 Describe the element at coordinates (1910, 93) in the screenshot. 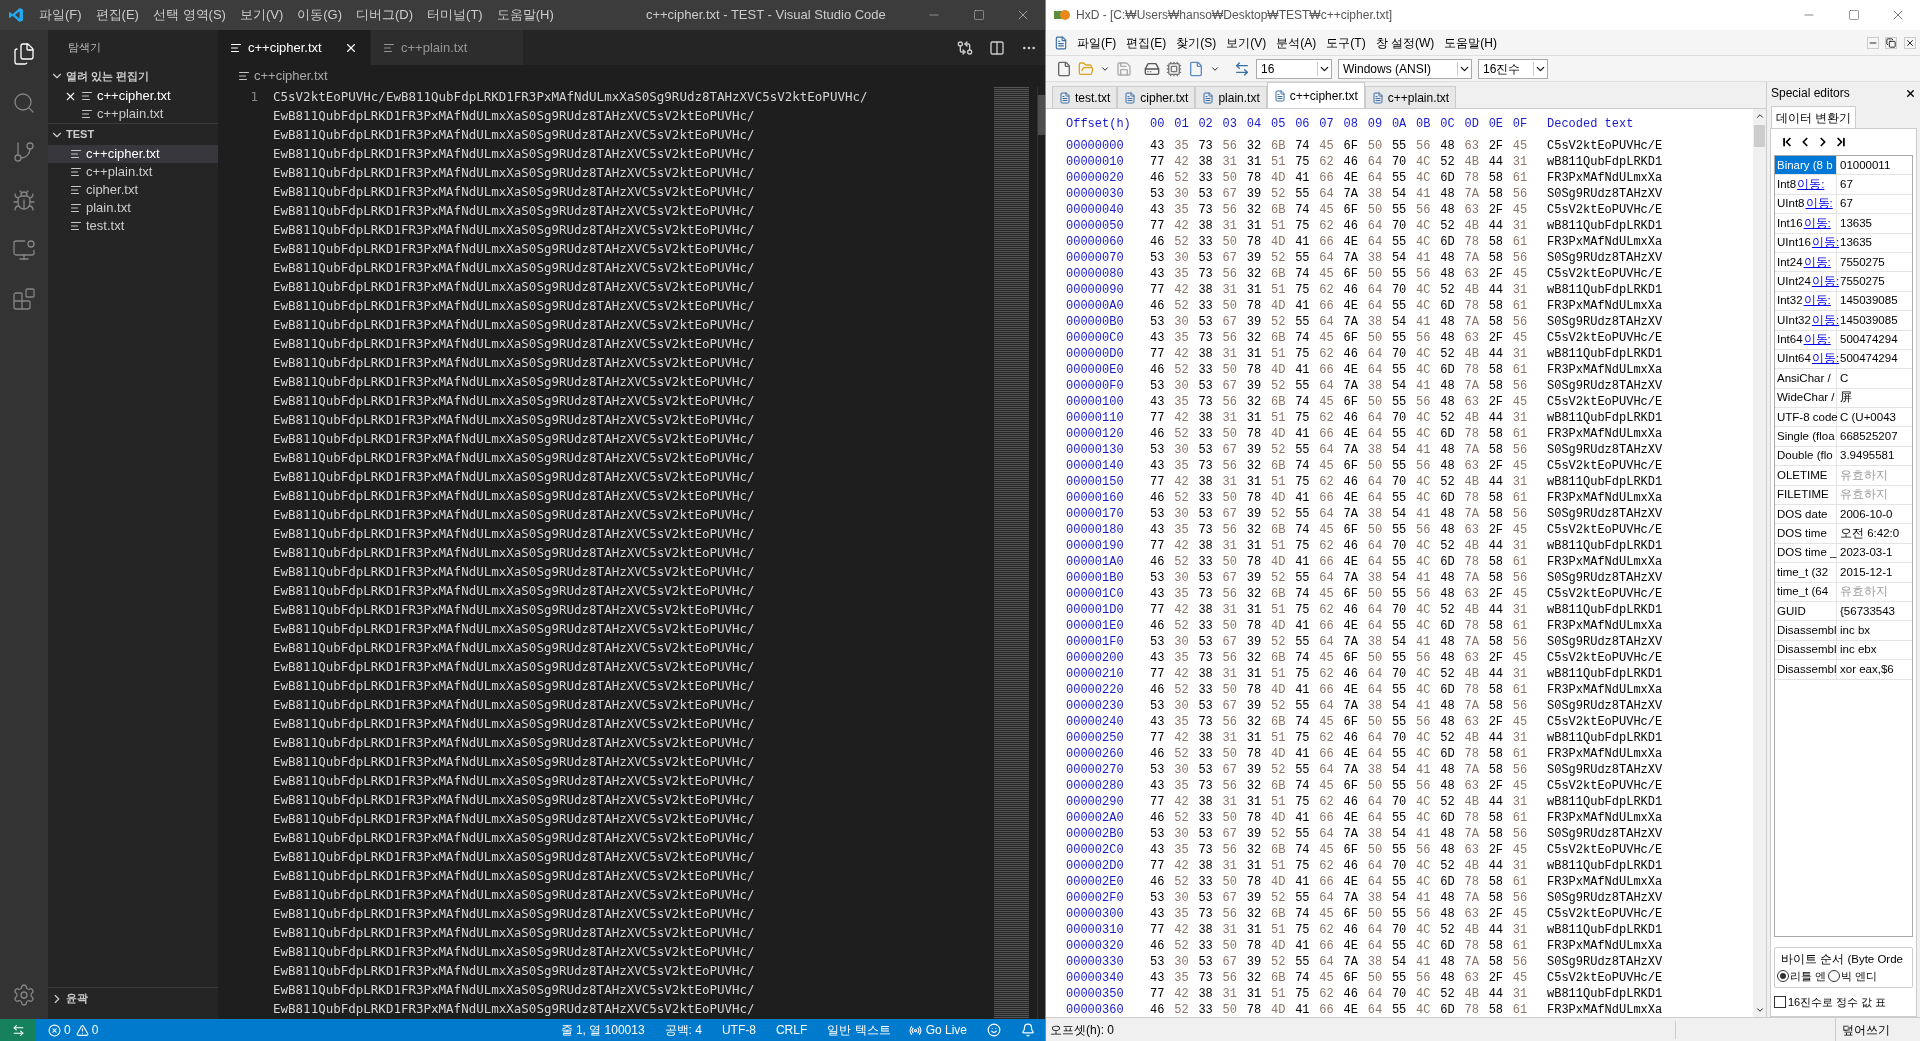

I see `close-icon` at that location.